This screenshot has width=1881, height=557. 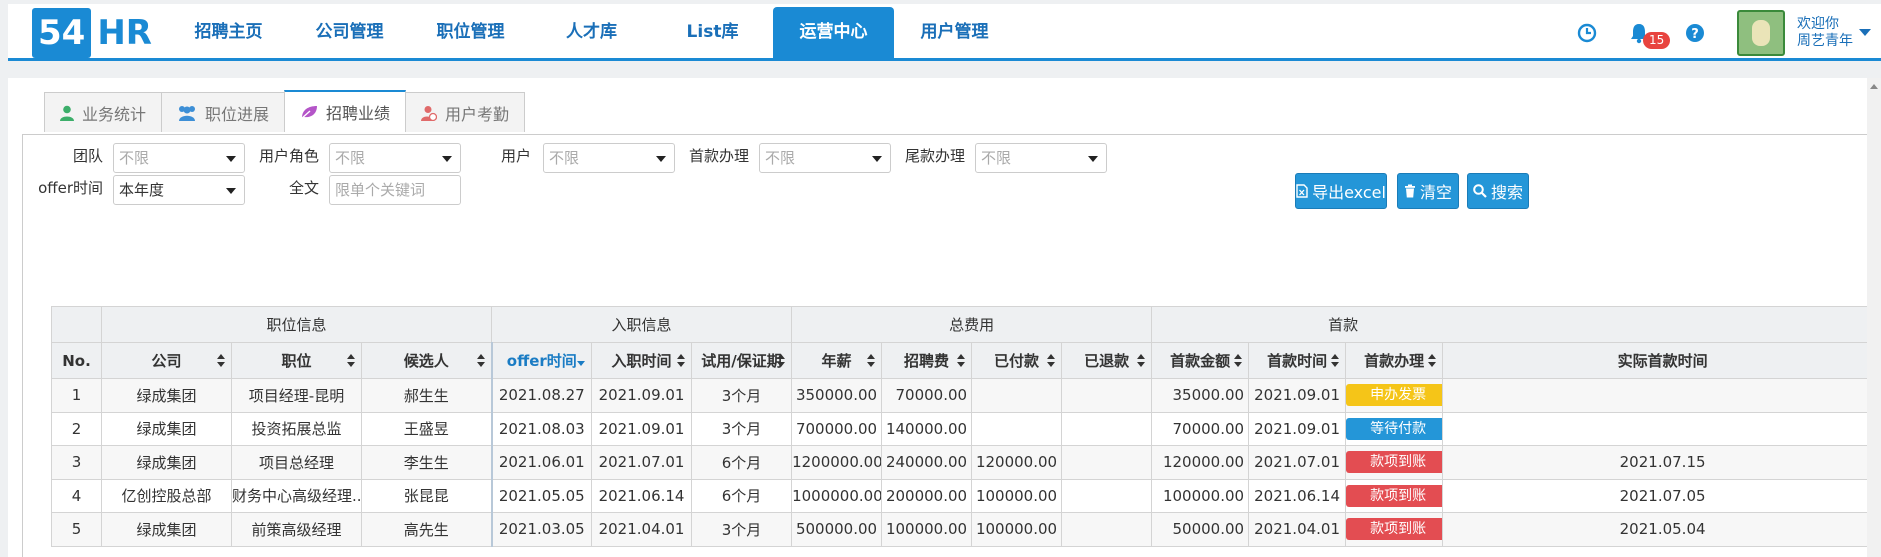 I want to click on cell-text: 2021.07.15, so click(x=1662, y=462).